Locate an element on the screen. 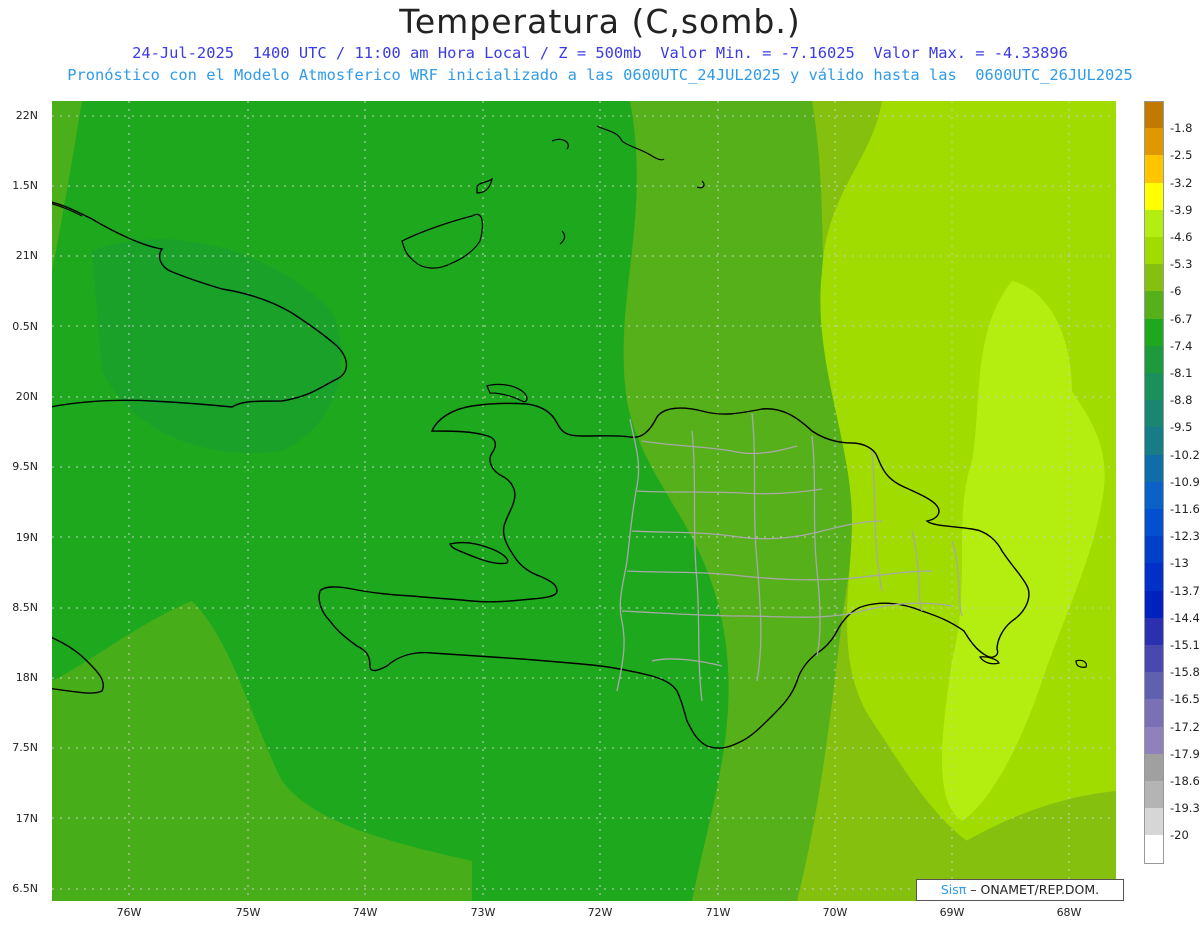 The image size is (1200, 927). legend-label: -16.5 is located at coordinates (1185, 699).